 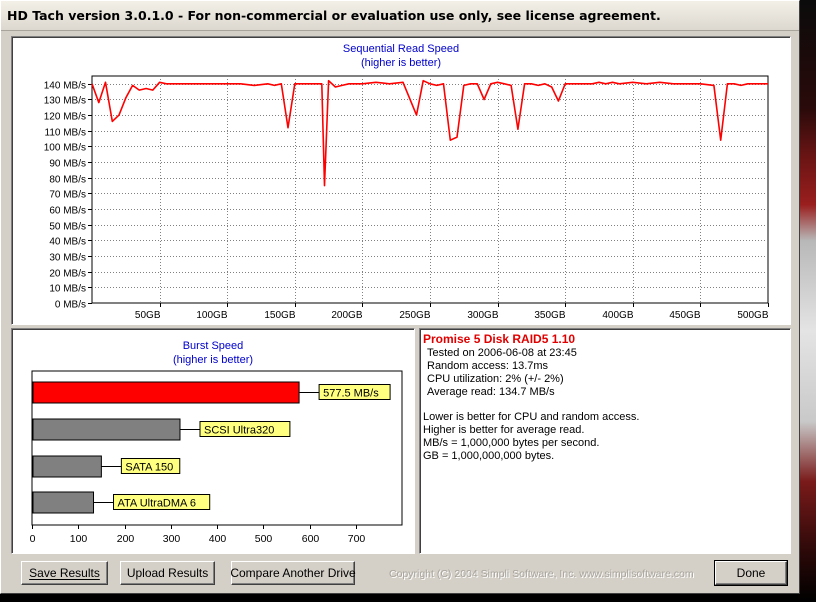 What do you see at coordinates (67, 274) in the screenshot?
I see `y-tick-label: 20 MB/s` at bounding box center [67, 274].